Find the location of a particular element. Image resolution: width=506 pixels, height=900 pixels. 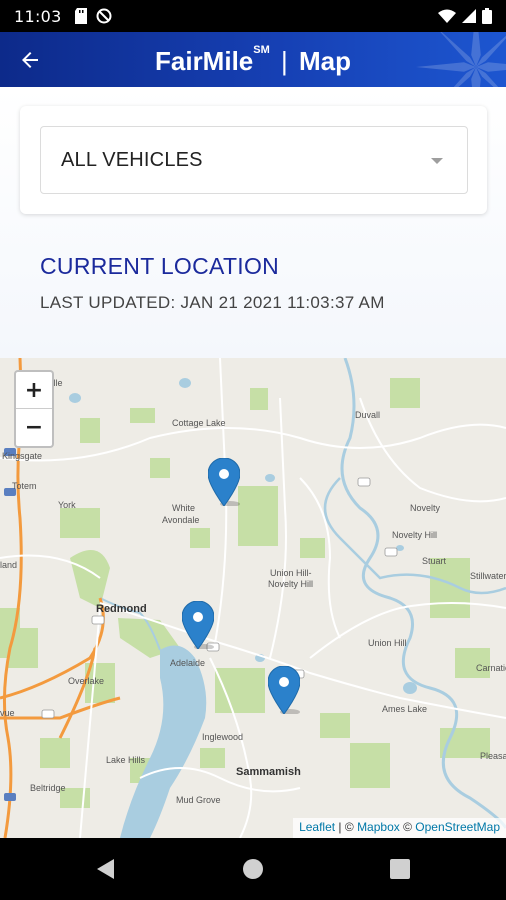

map-label-lake-hills: Lake Hills is located at coordinates (126, 760).